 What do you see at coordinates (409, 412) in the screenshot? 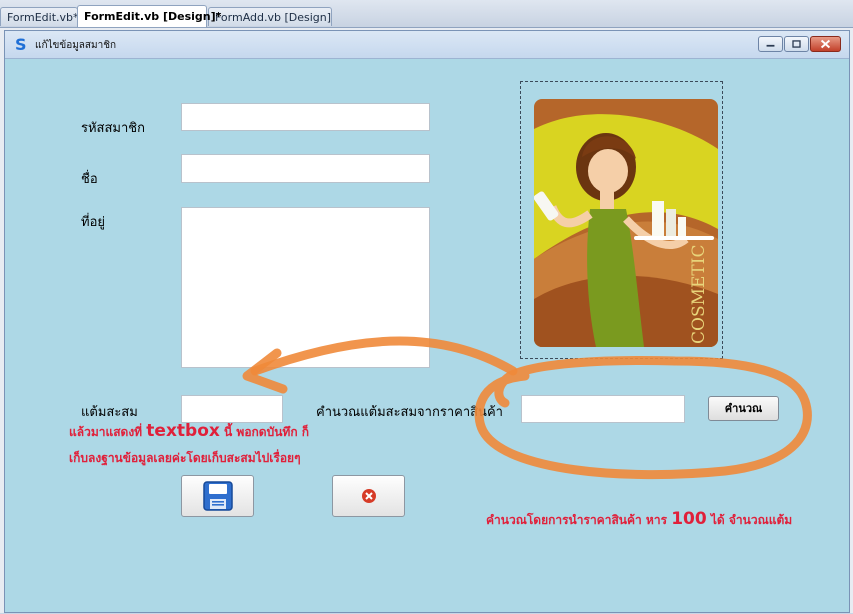
I see `calc-points-label: คำนวณแต้มสะสมจากราคาสินค้า` at bounding box center [409, 412].